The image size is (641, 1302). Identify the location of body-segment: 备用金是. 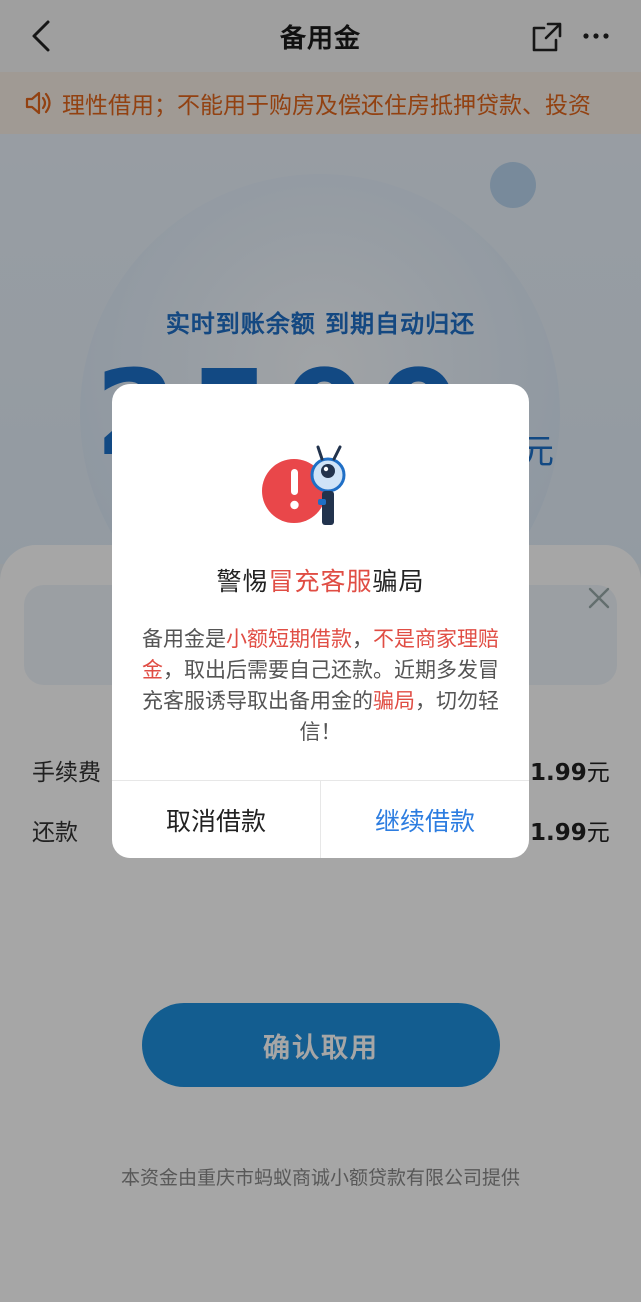
(184, 639).